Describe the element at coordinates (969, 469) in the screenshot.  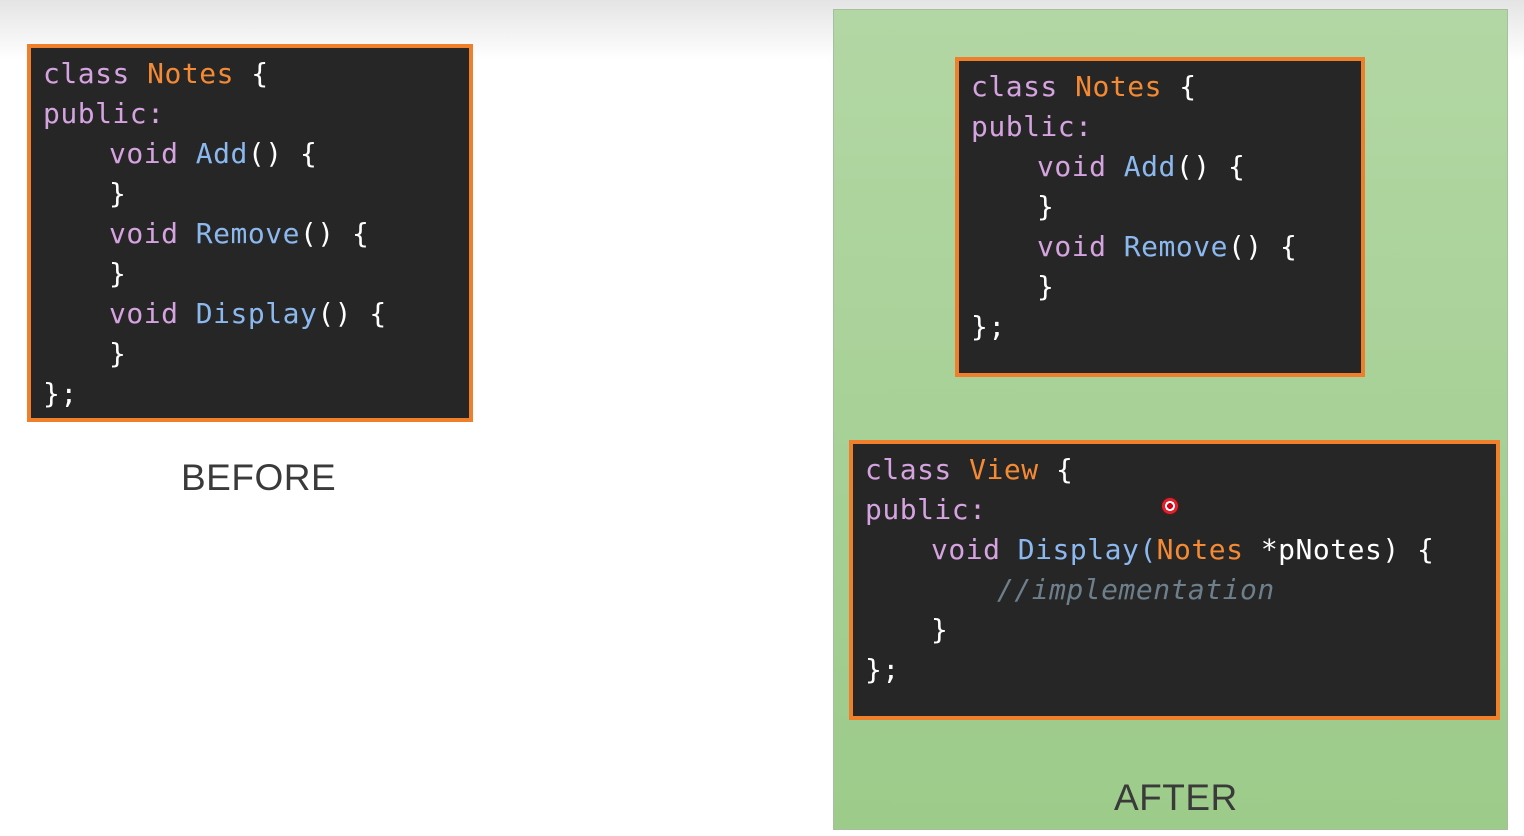
I see `code-line: class View {` at that location.